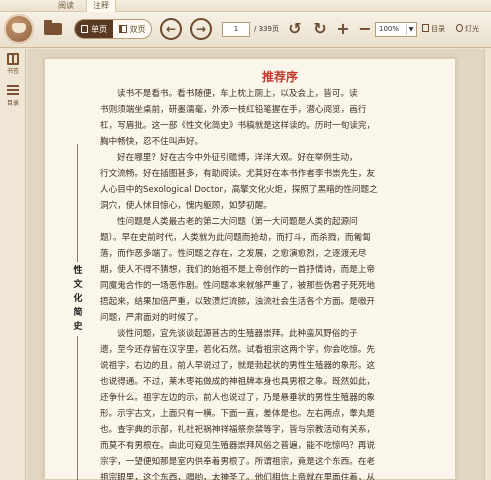 The height and width of the screenshot is (480, 491). What do you see at coordinates (438, 29) in the screenshot?
I see `toc-button-label: 目录` at bounding box center [438, 29].